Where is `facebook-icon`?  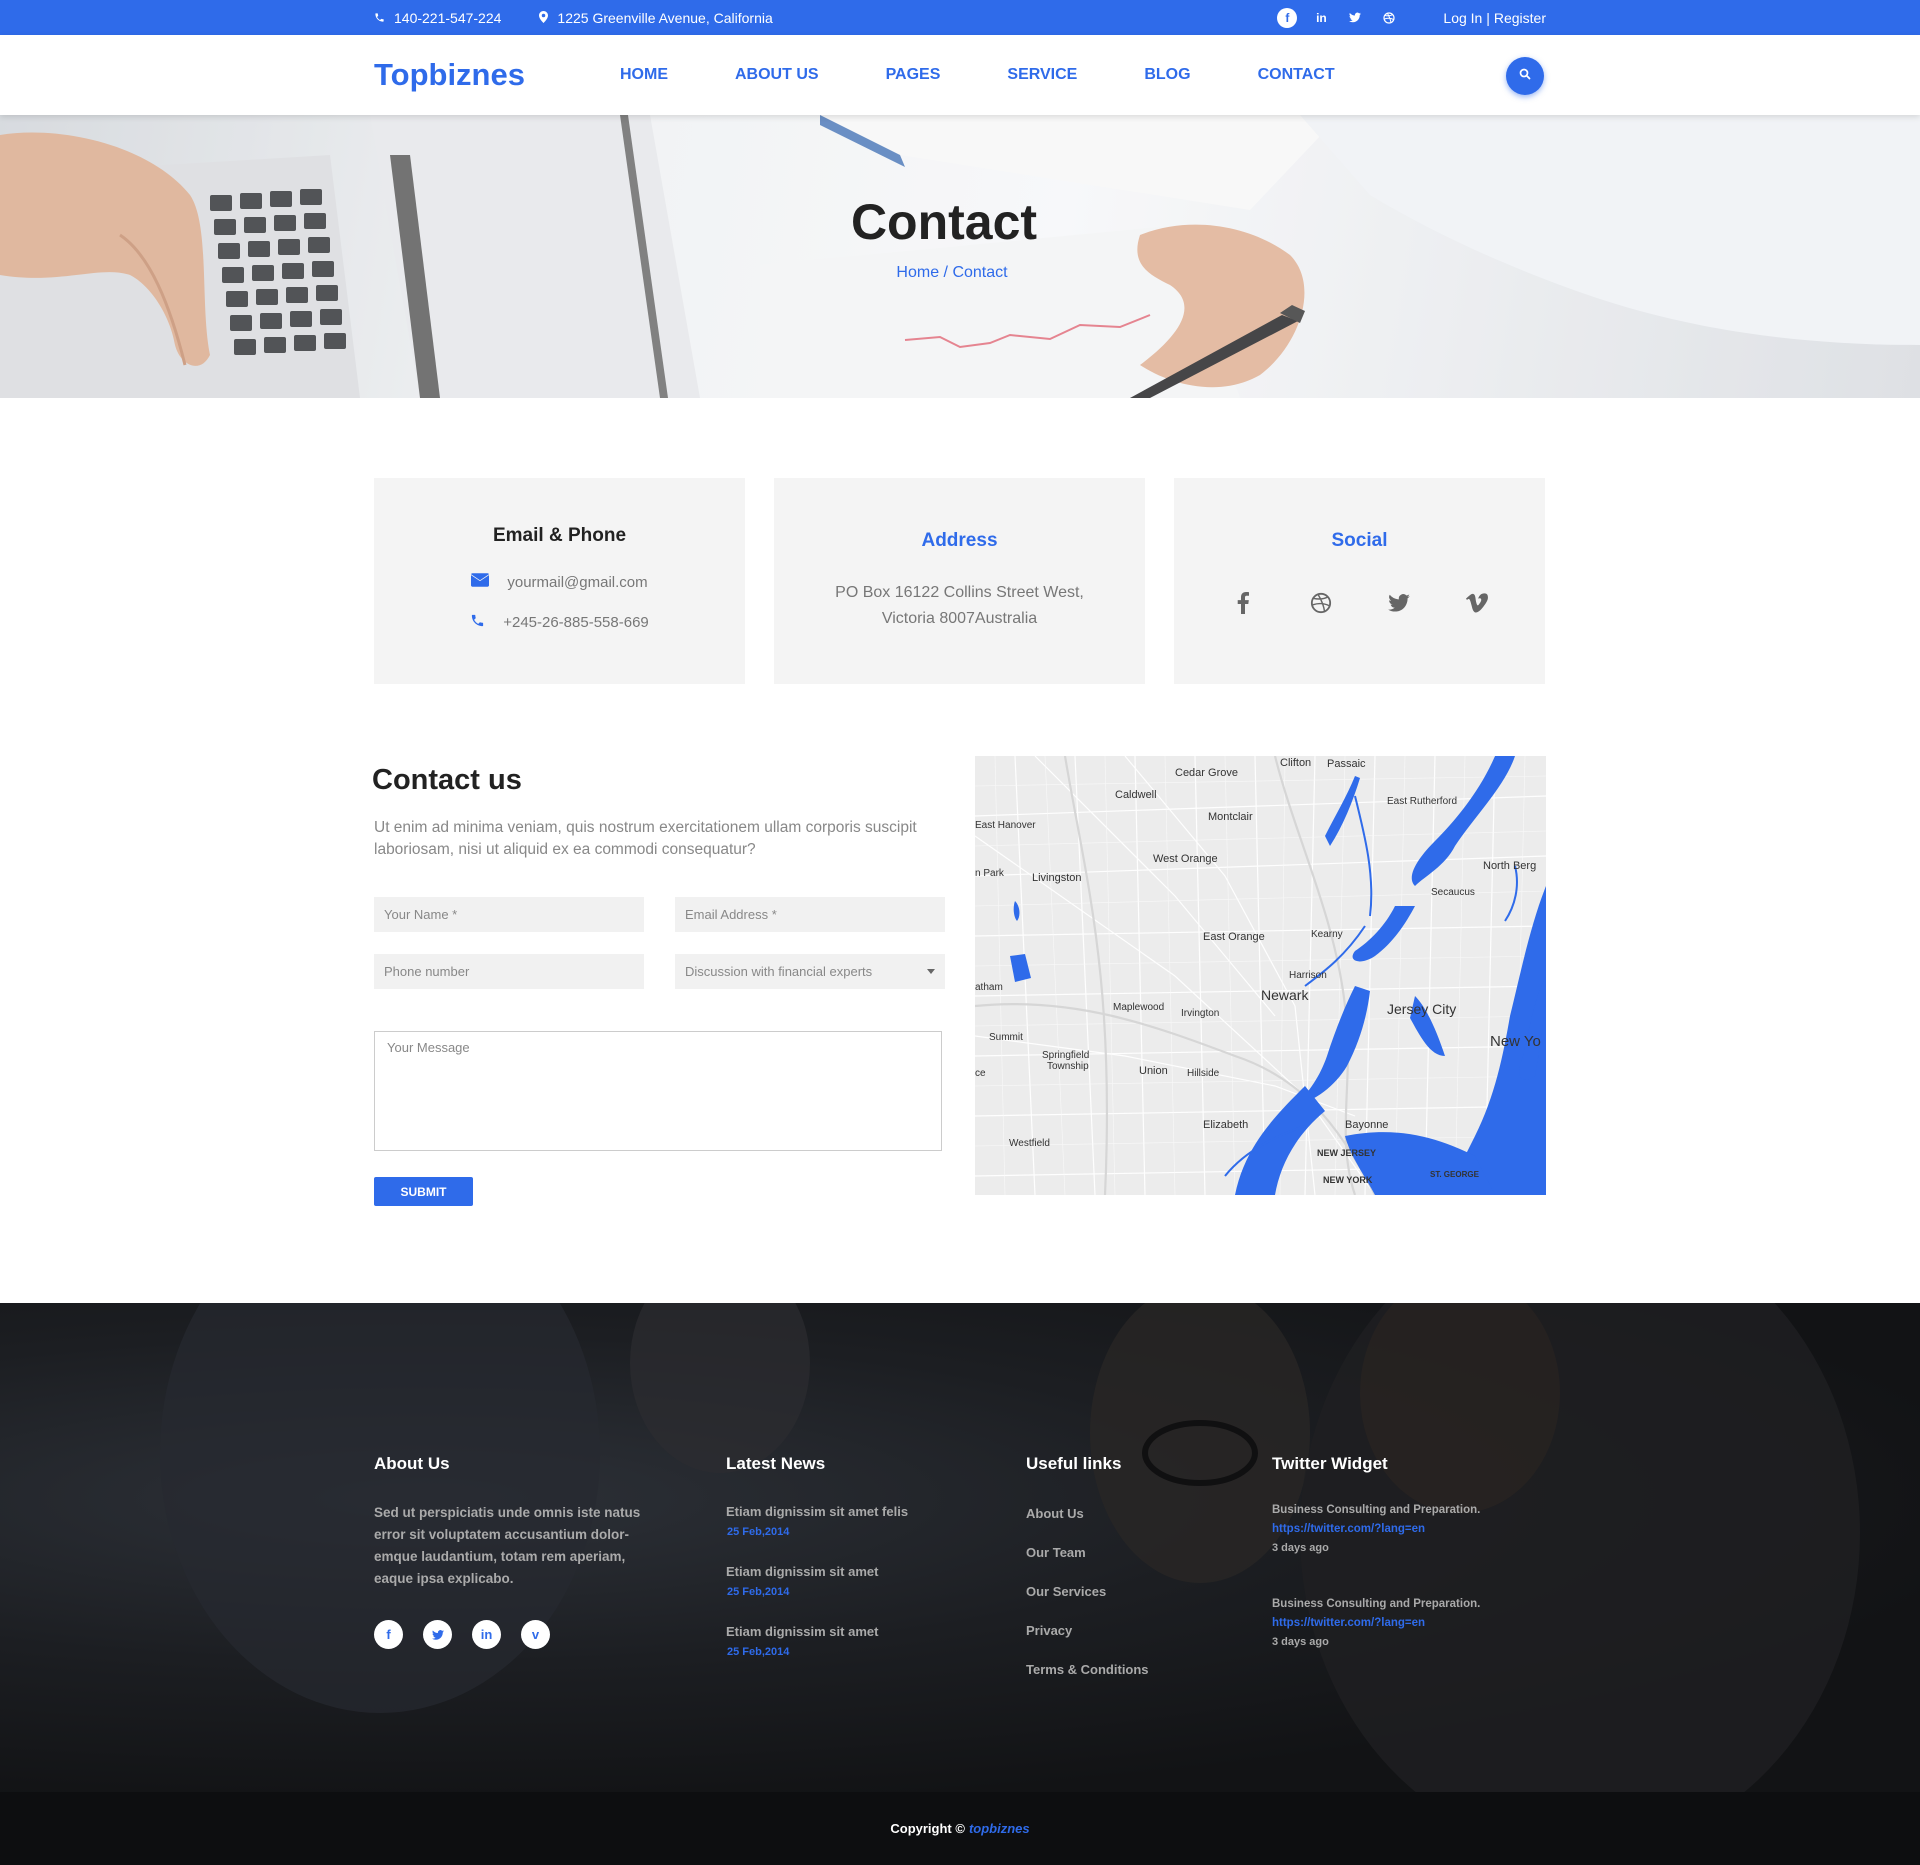 facebook-icon is located at coordinates (1243, 603).